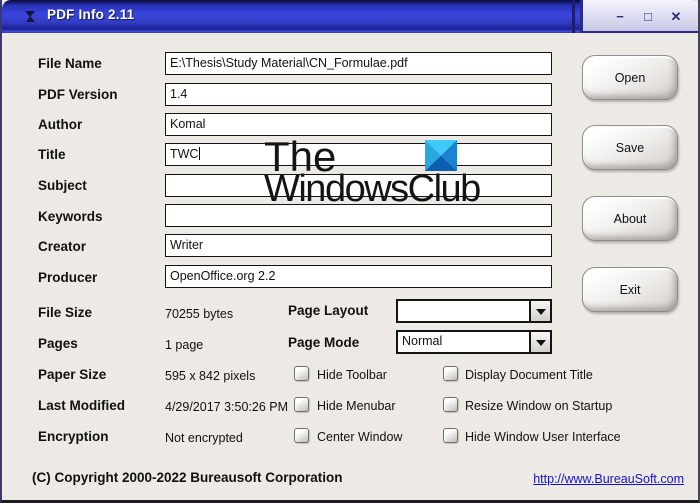 The height and width of the screenshot is (503, 700). What do you see at coordinates (199, 314) in the screenshot?
I see `file-size-value: 70255 bytes` at bounding box center [199, 314].